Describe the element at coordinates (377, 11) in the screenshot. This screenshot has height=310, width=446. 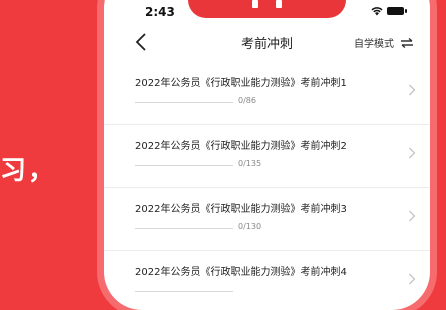
I see `wifi-icon` at that location.